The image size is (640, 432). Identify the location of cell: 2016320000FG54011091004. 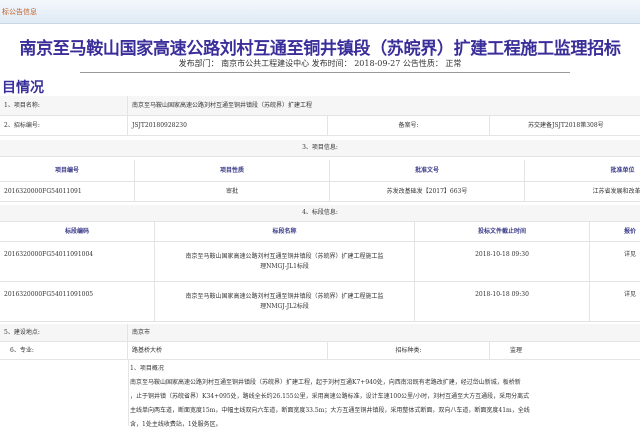
(77, 261).